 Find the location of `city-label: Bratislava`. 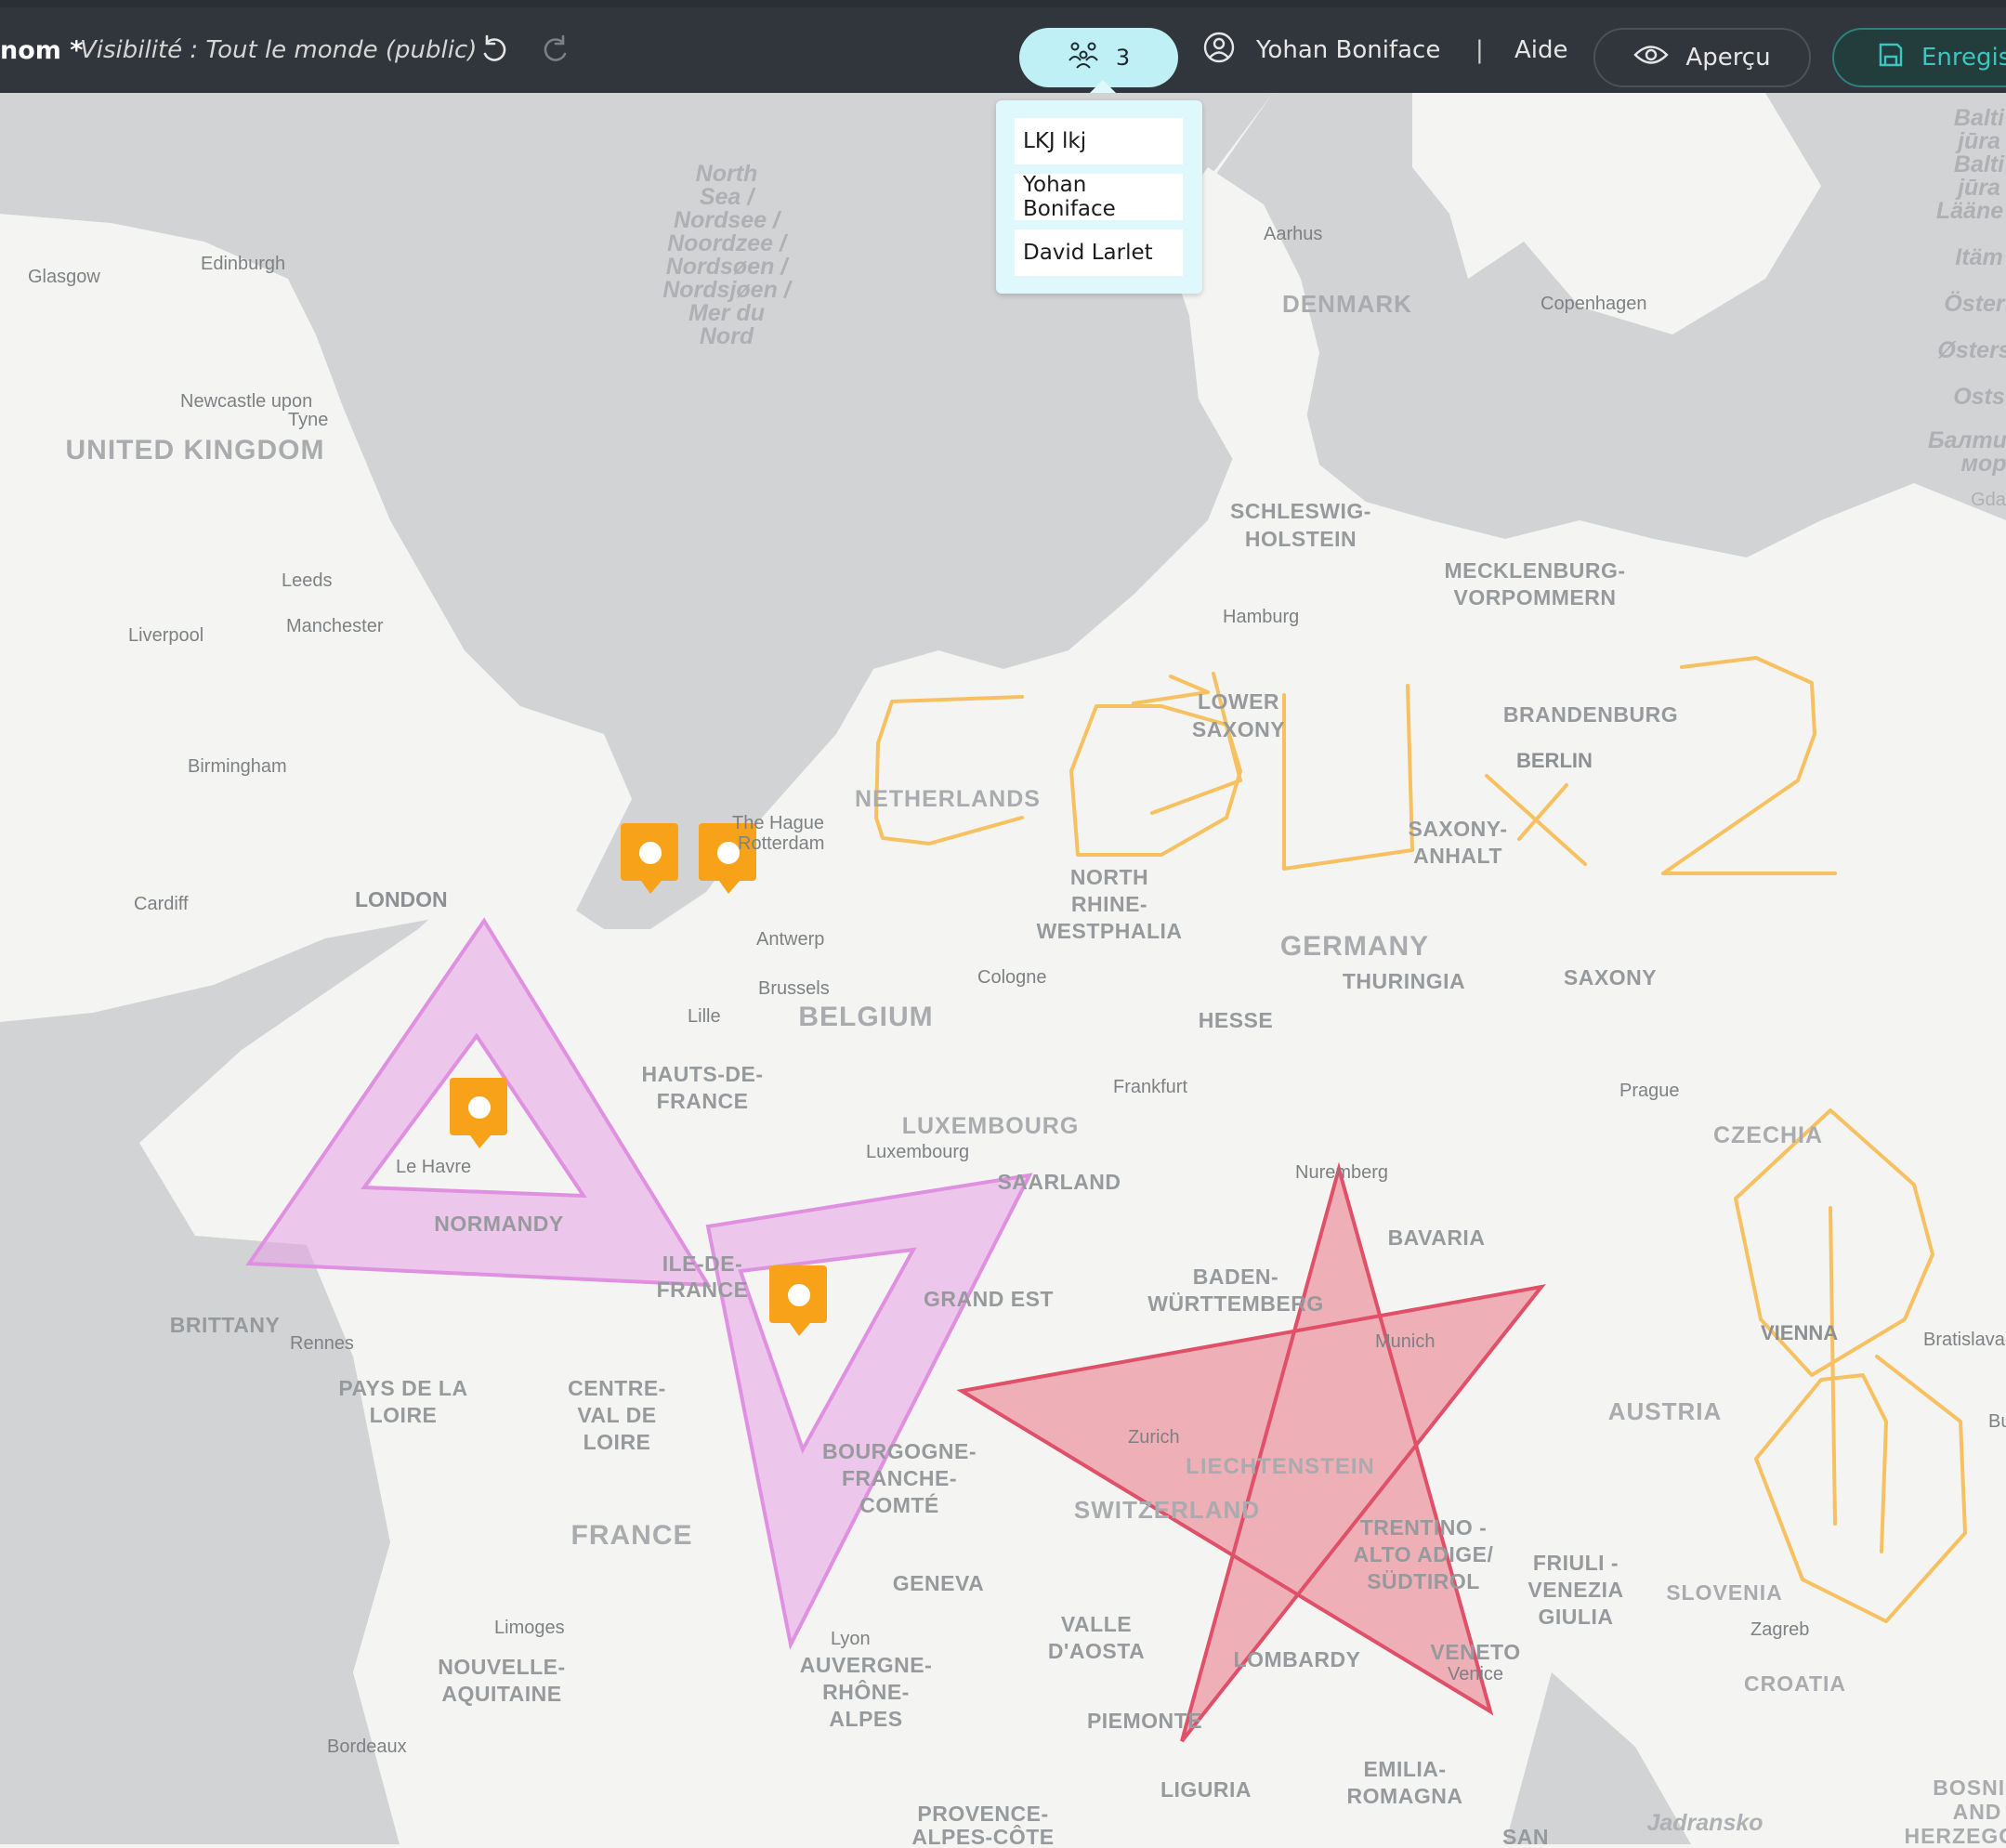

city-label: Bratislava is located at coordinates (1964, 1340).